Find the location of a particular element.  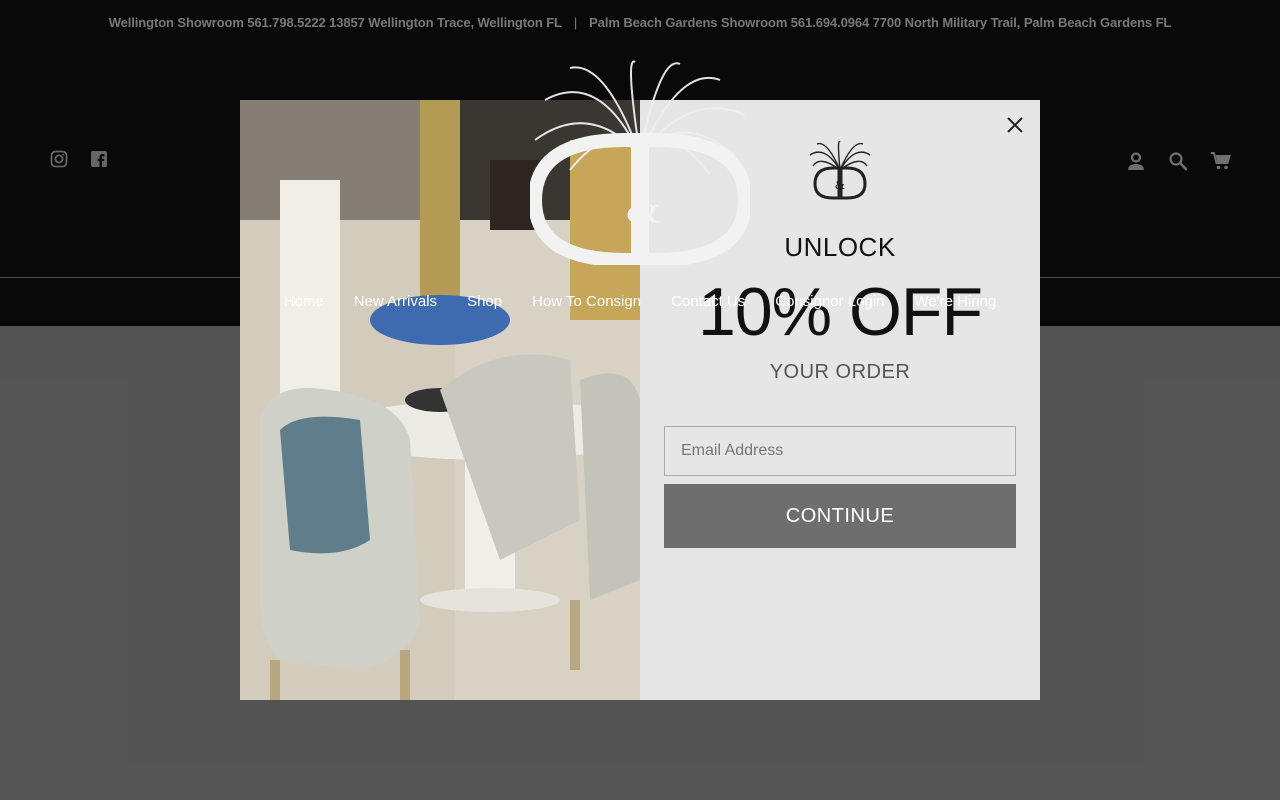

email-field is located at coordinates (840, 451).